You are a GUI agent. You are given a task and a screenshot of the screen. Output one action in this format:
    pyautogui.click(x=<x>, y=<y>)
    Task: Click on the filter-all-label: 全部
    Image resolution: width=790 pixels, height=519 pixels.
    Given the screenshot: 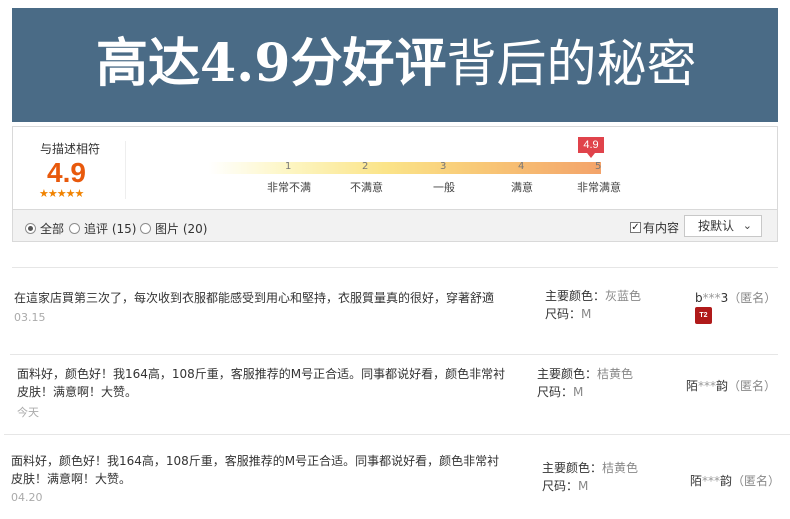 What is the action you would take?
    pyautogui.click(x=52, y=229)
    